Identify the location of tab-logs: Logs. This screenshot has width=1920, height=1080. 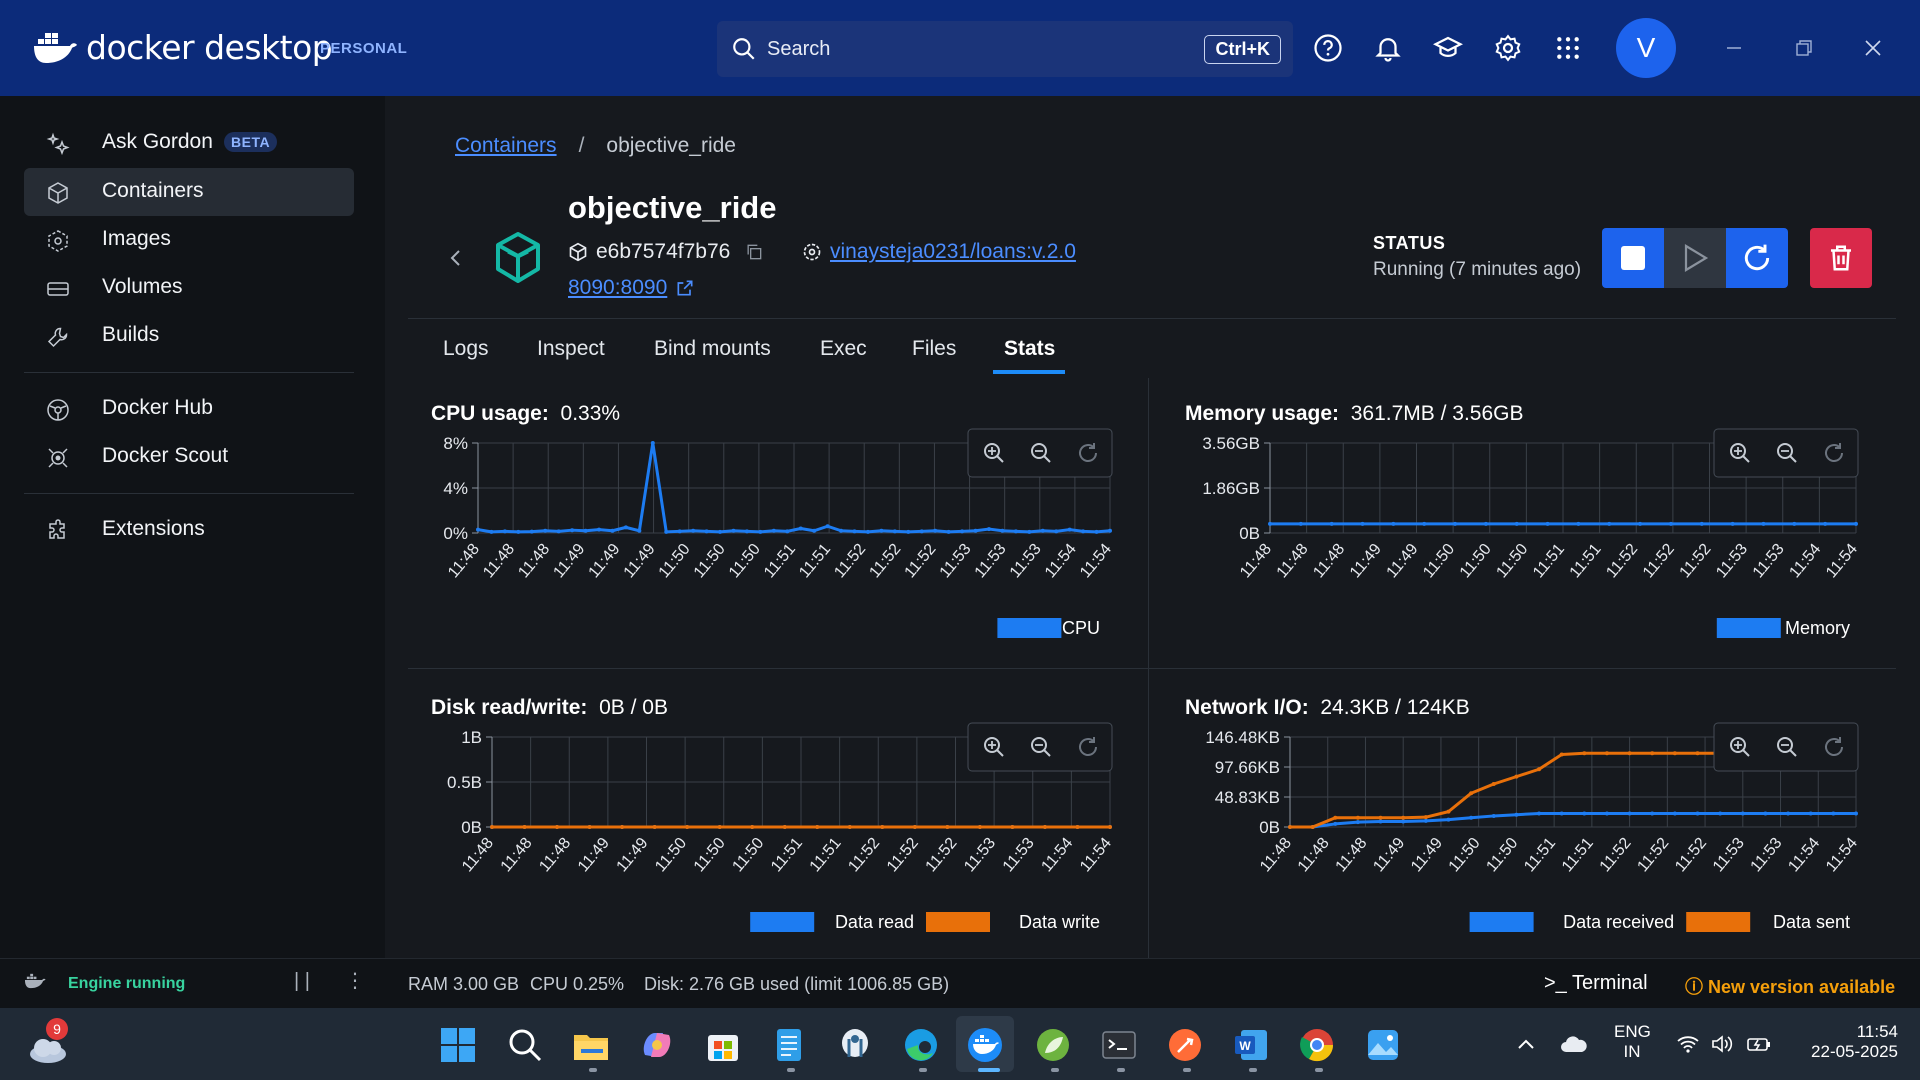
(466, 349).